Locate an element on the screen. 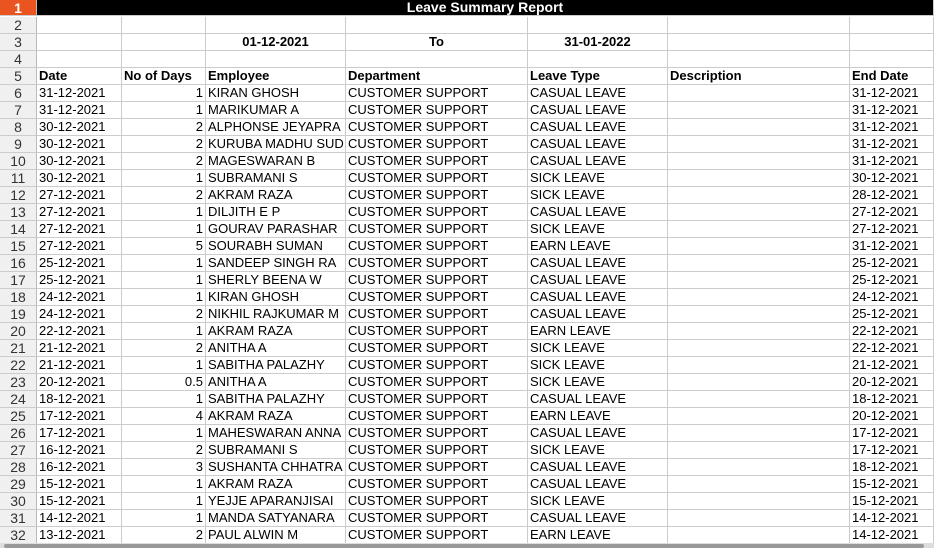 This screenshot has width=934, height=548. cell: KURUBA MADHU SUD is located at coordinates (276, 144).